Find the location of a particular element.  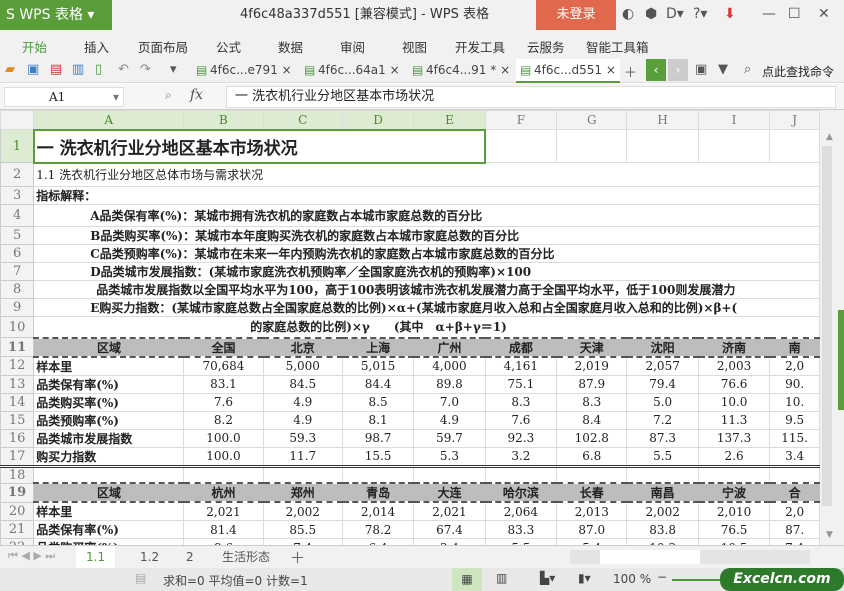

data-cell: 2,003 is located at coordinates (734, 366).